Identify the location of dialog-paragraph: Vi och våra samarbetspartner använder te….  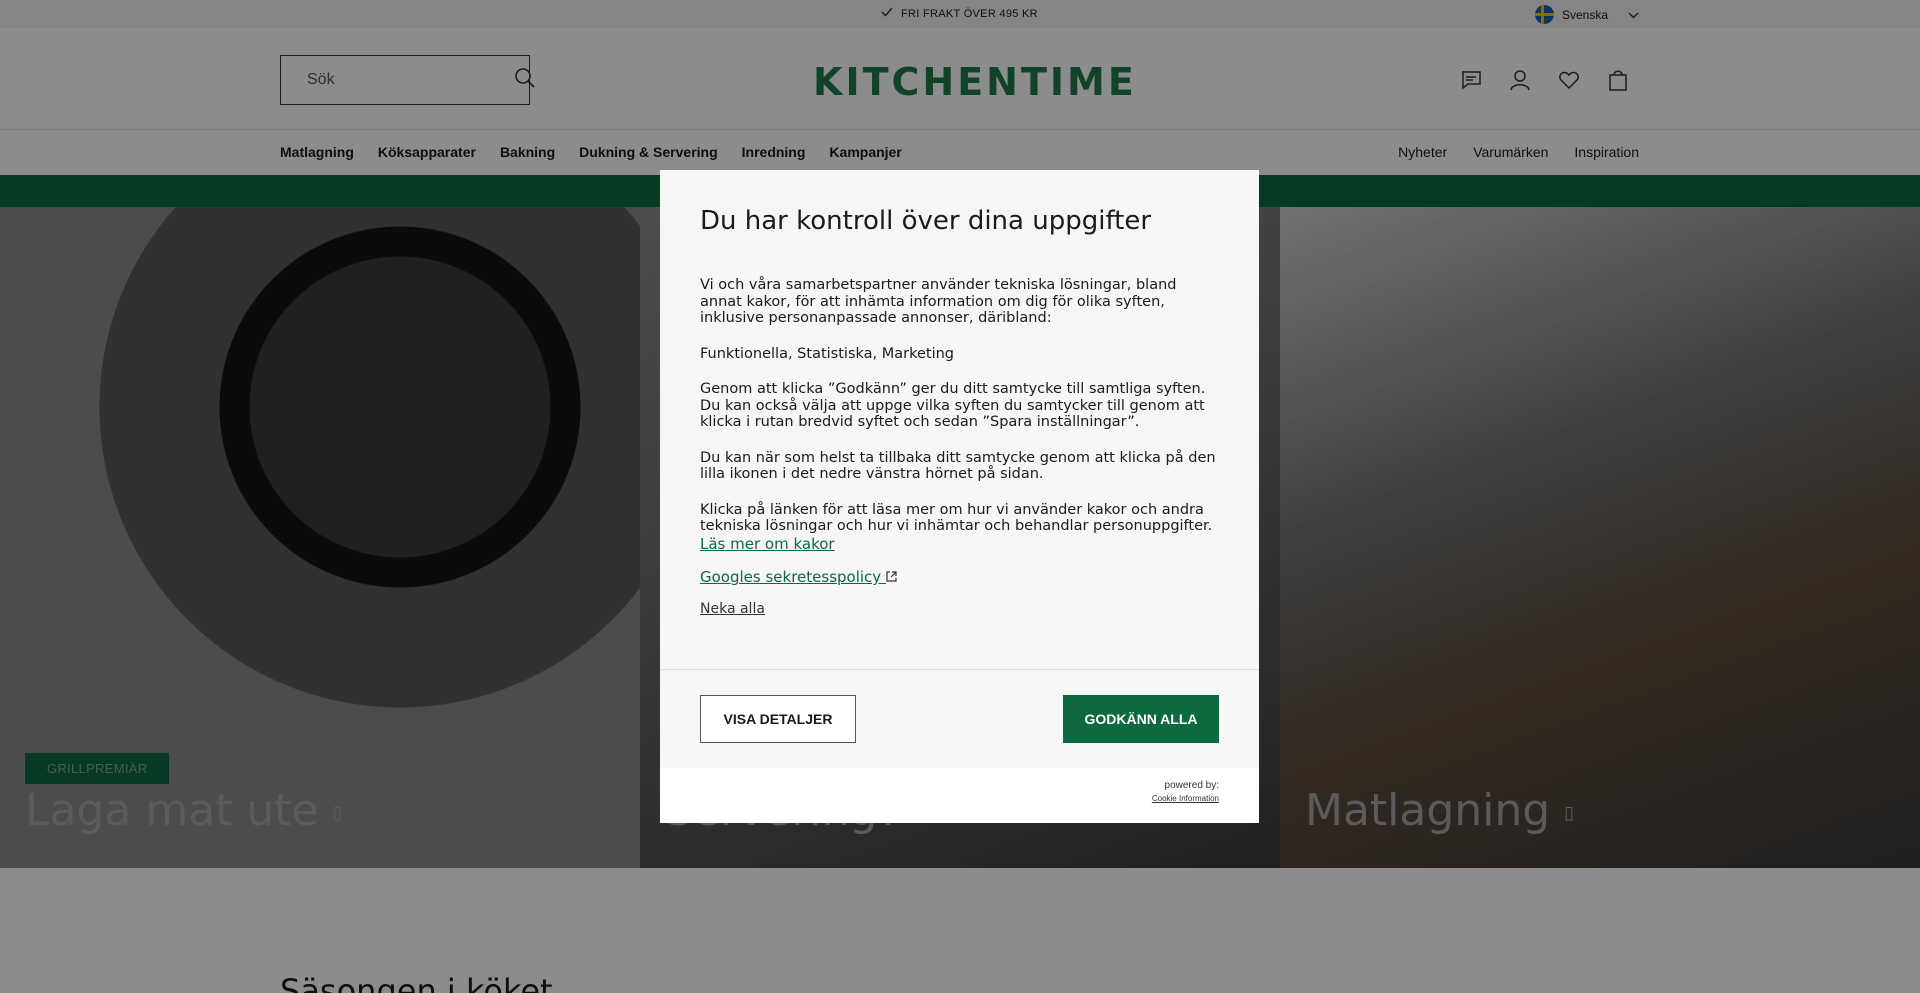
(938, 301).